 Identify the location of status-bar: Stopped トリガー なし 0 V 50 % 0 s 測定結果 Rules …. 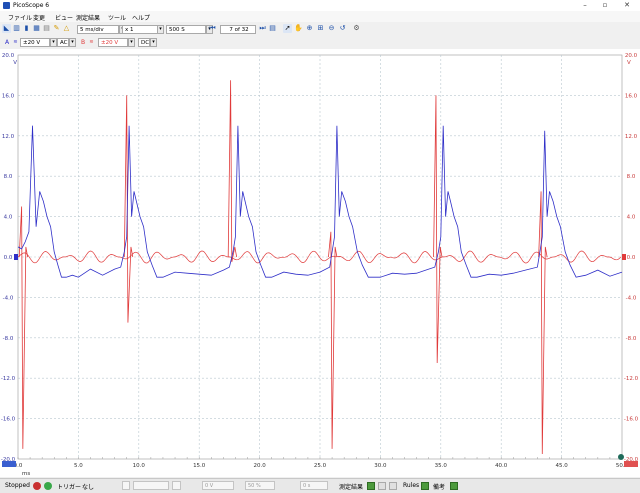
(320, 485).